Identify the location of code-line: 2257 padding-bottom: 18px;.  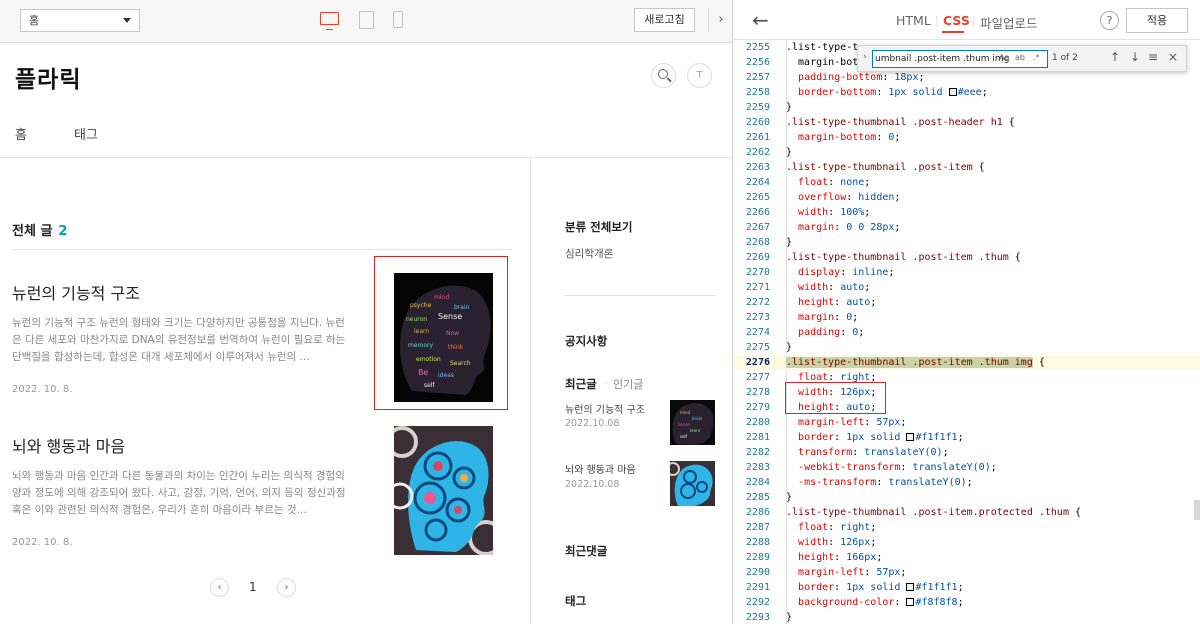
(967, 77).